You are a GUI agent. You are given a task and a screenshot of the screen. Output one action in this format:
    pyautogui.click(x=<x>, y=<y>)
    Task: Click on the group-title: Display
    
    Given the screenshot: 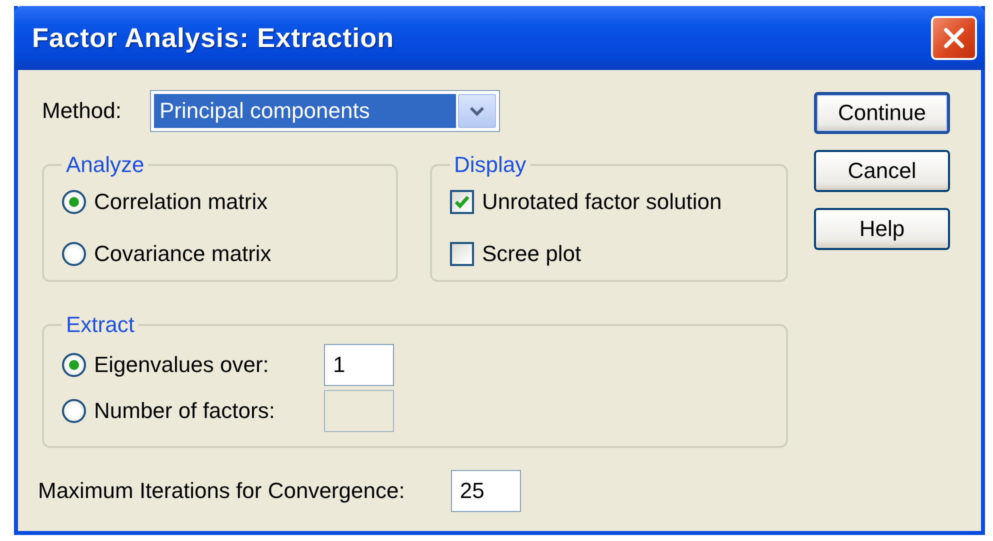 What is the action you would take?
    pyautogui.click(x=490, y=165)
    